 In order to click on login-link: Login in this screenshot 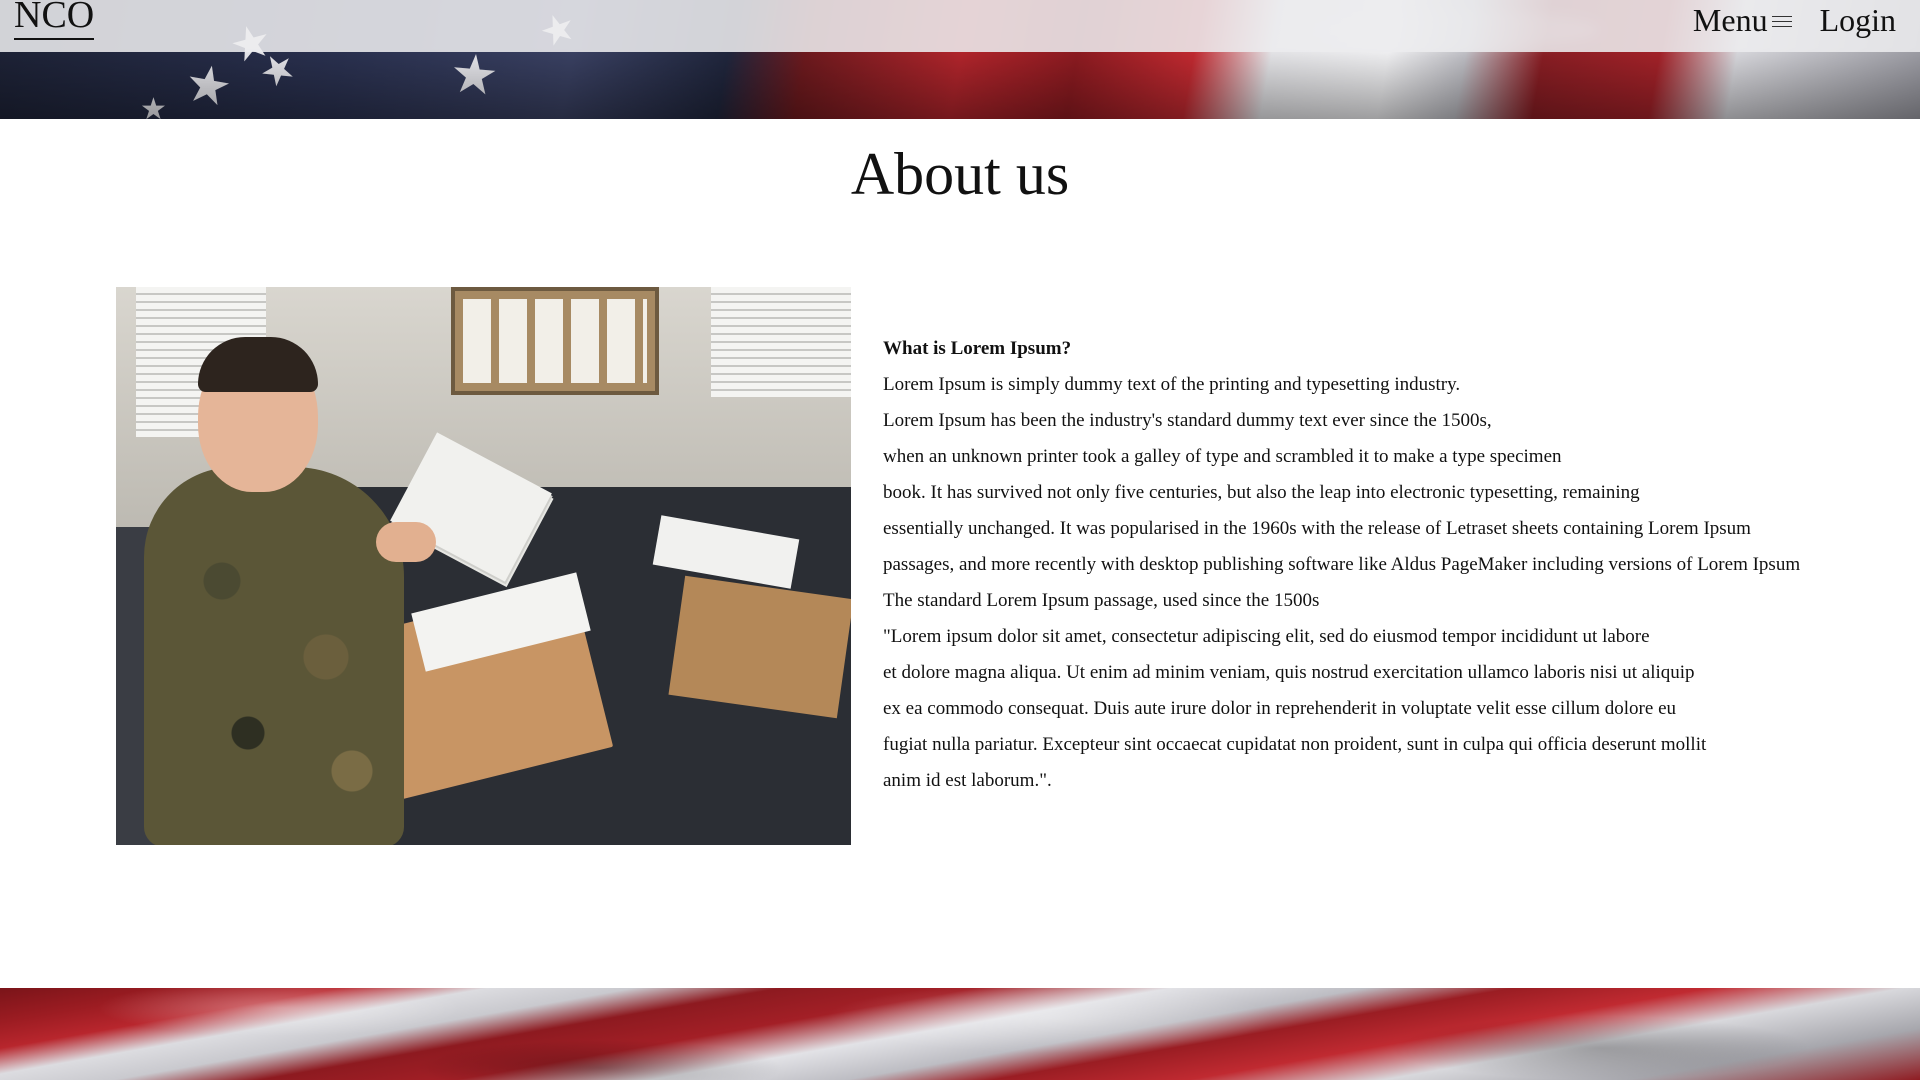, I will do `click(1858, 20)`.